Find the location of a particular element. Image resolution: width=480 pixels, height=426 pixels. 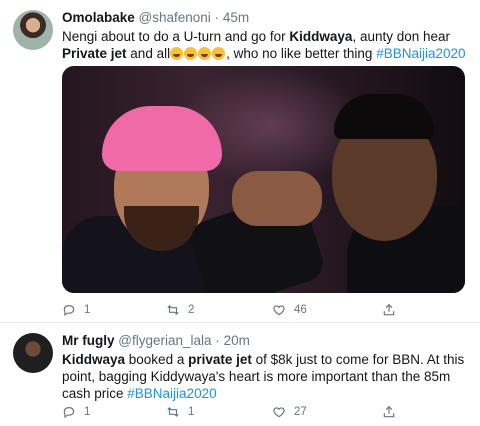

handle: @shafenoni is located at coordinates (175, 17).